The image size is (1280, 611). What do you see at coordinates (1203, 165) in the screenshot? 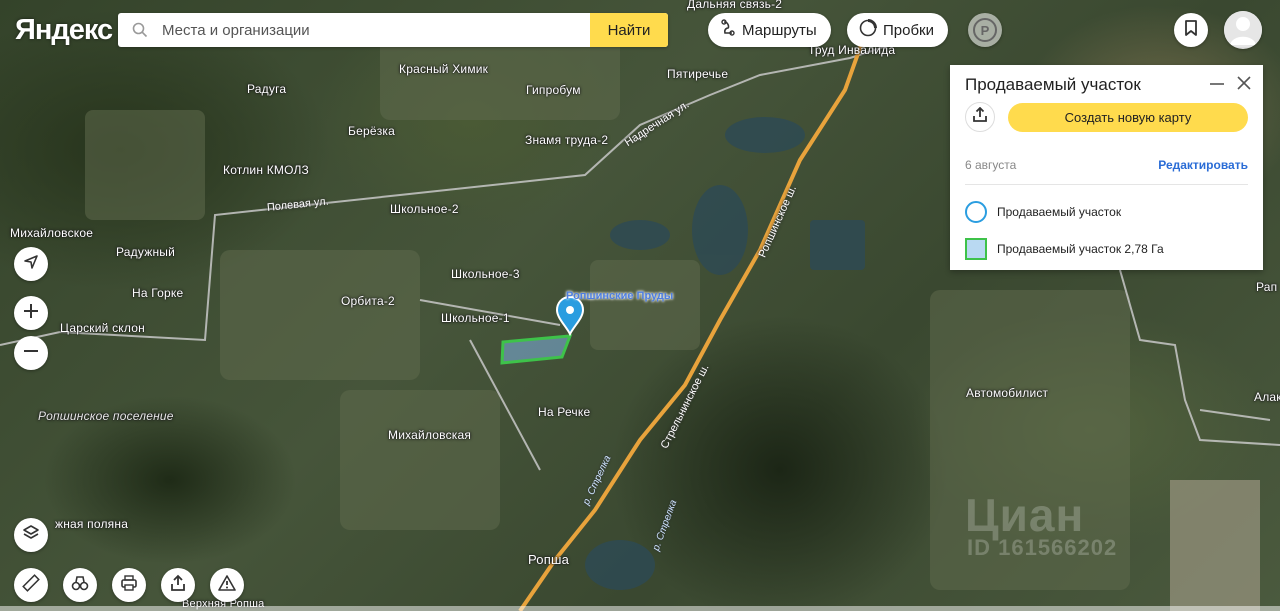
I see `edit-link: Редактировать` at bounding box center [1203, 165].